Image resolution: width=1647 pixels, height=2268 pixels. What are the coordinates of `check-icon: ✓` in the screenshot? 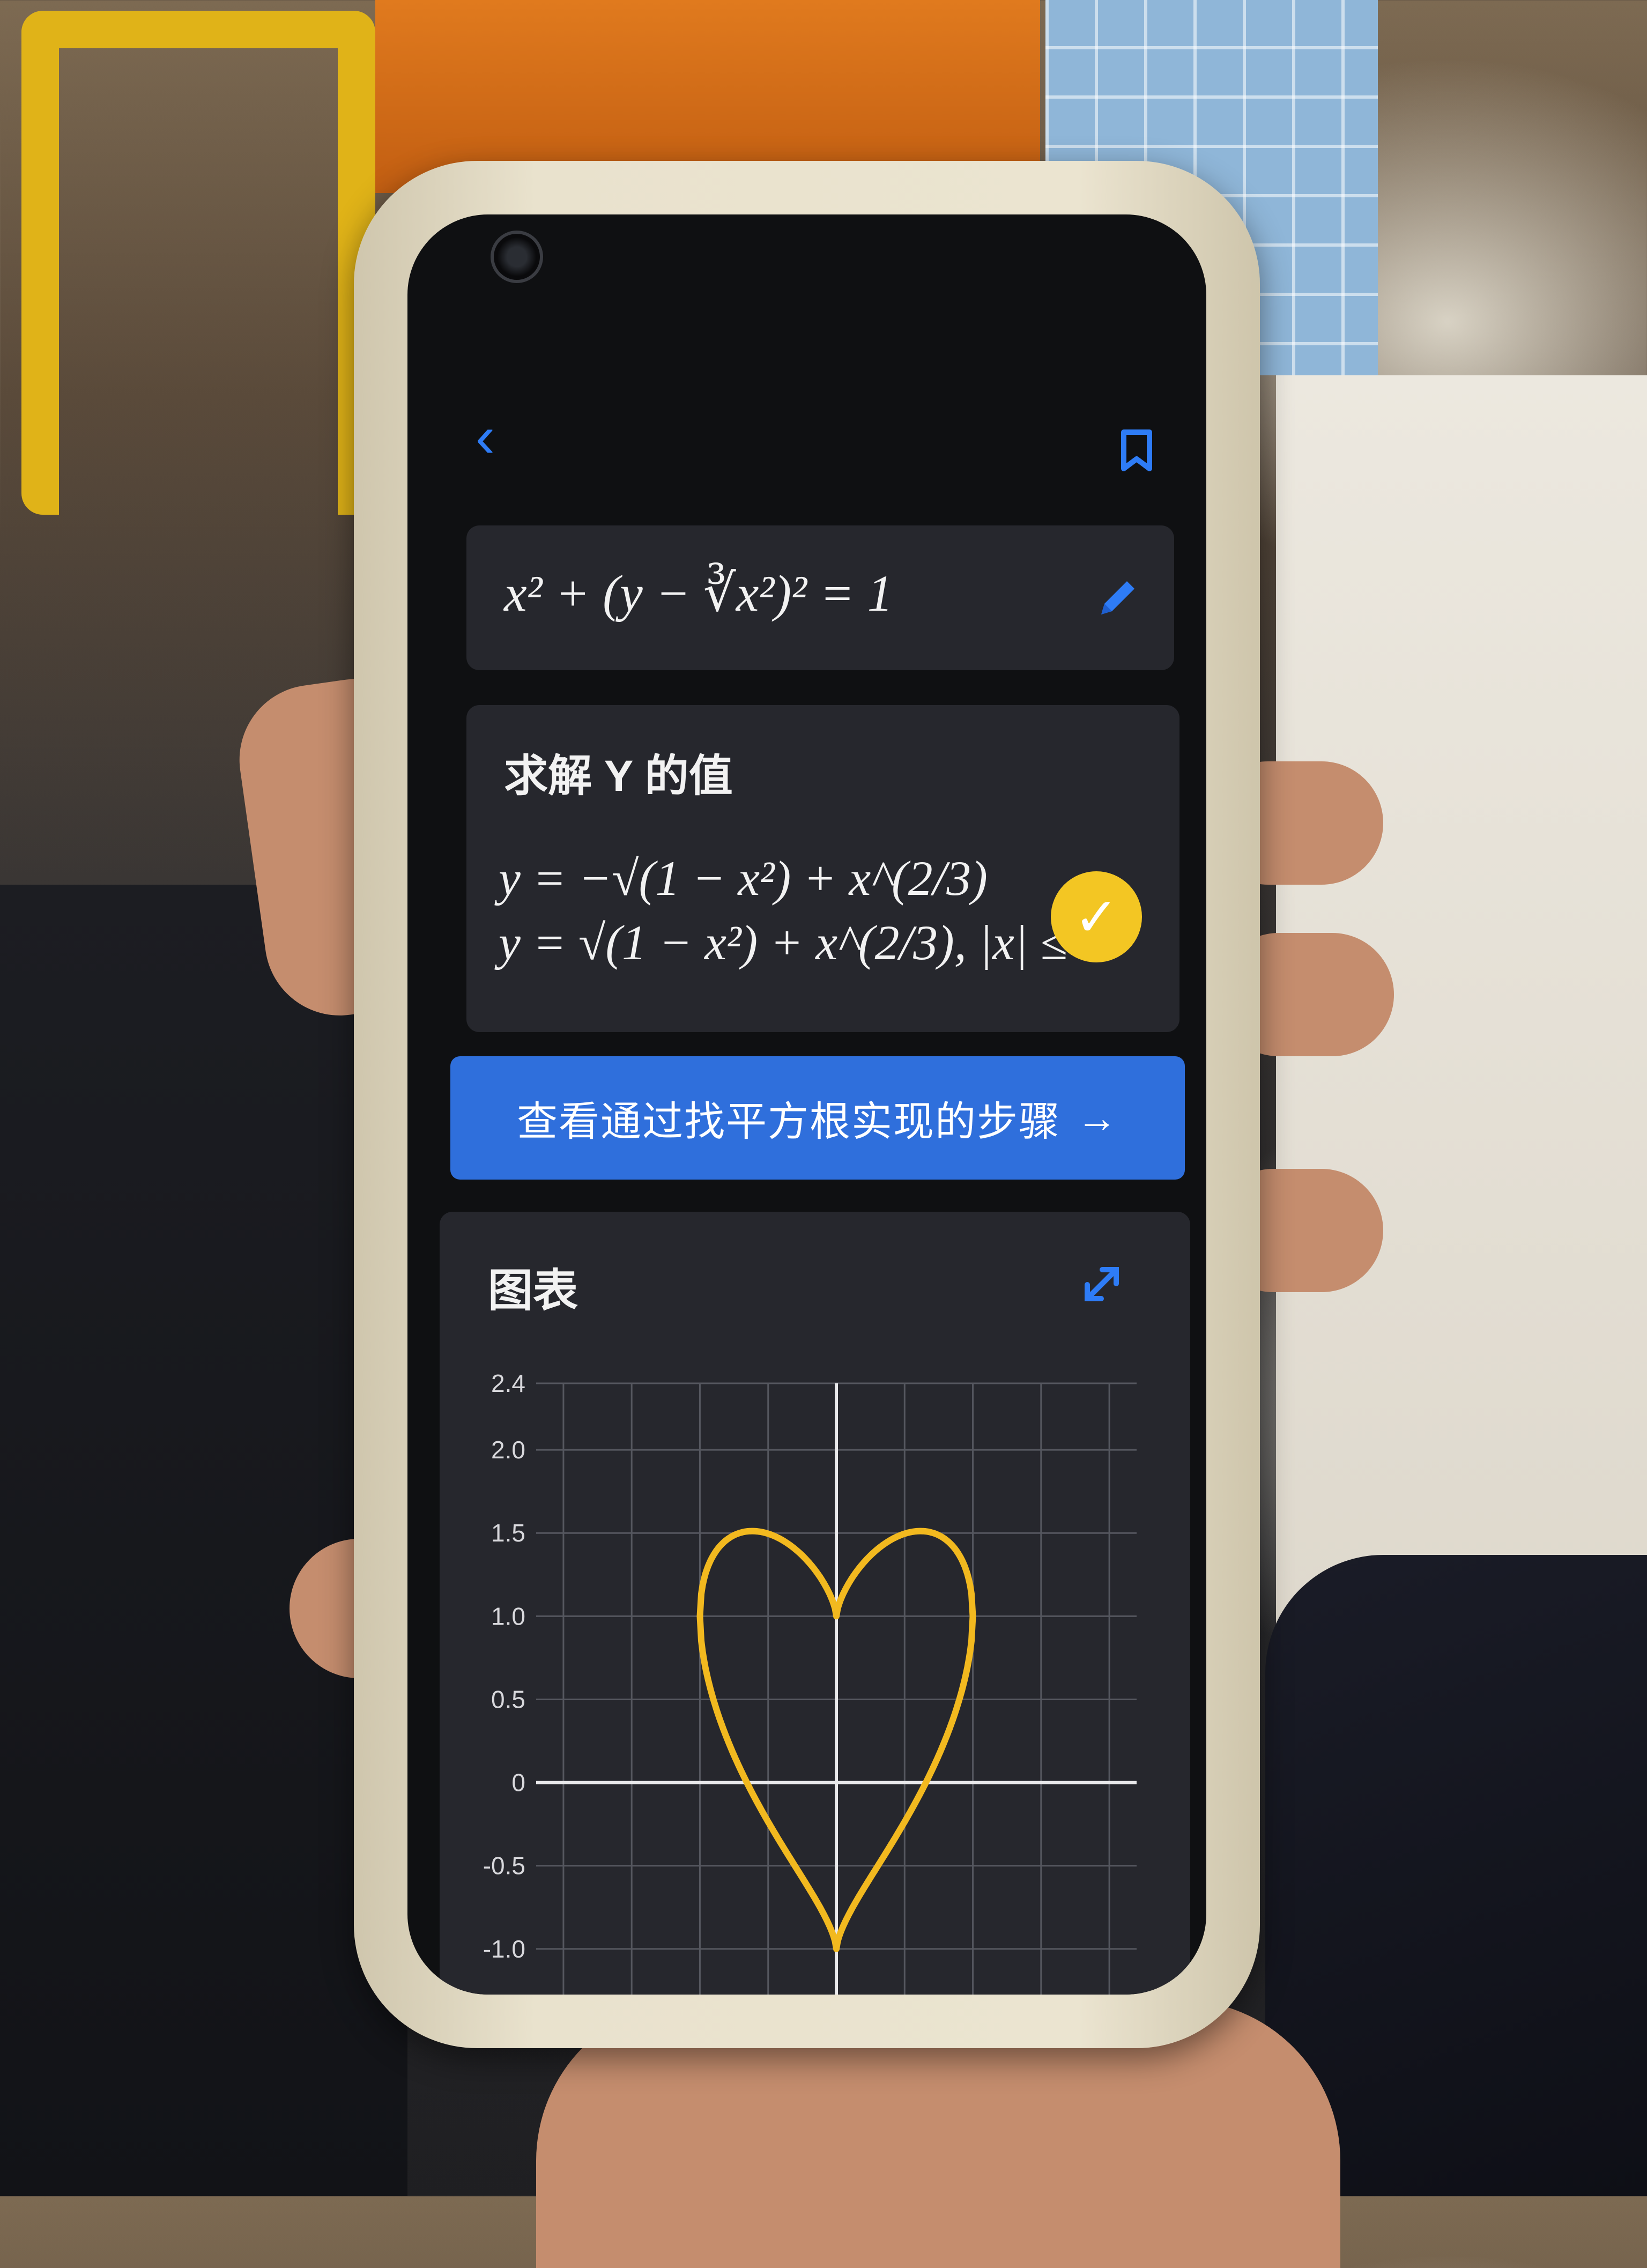 It's located at (1096, 916).